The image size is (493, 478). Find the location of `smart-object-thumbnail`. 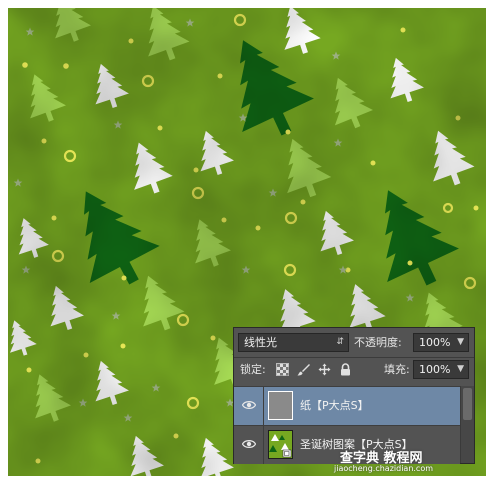

smart-object-thumbnail is located at coordinates (280, 444).